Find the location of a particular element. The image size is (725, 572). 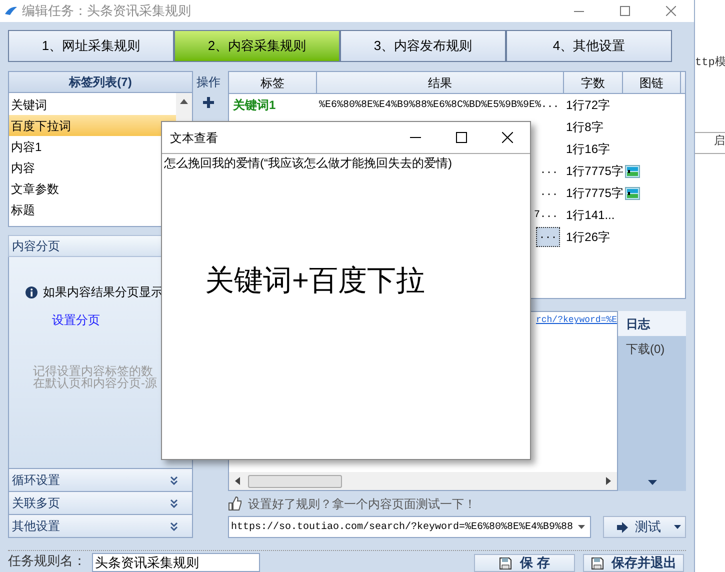

window-title: 编辑任务：头条资讯采集规则 is located at coordinates (106, 11).